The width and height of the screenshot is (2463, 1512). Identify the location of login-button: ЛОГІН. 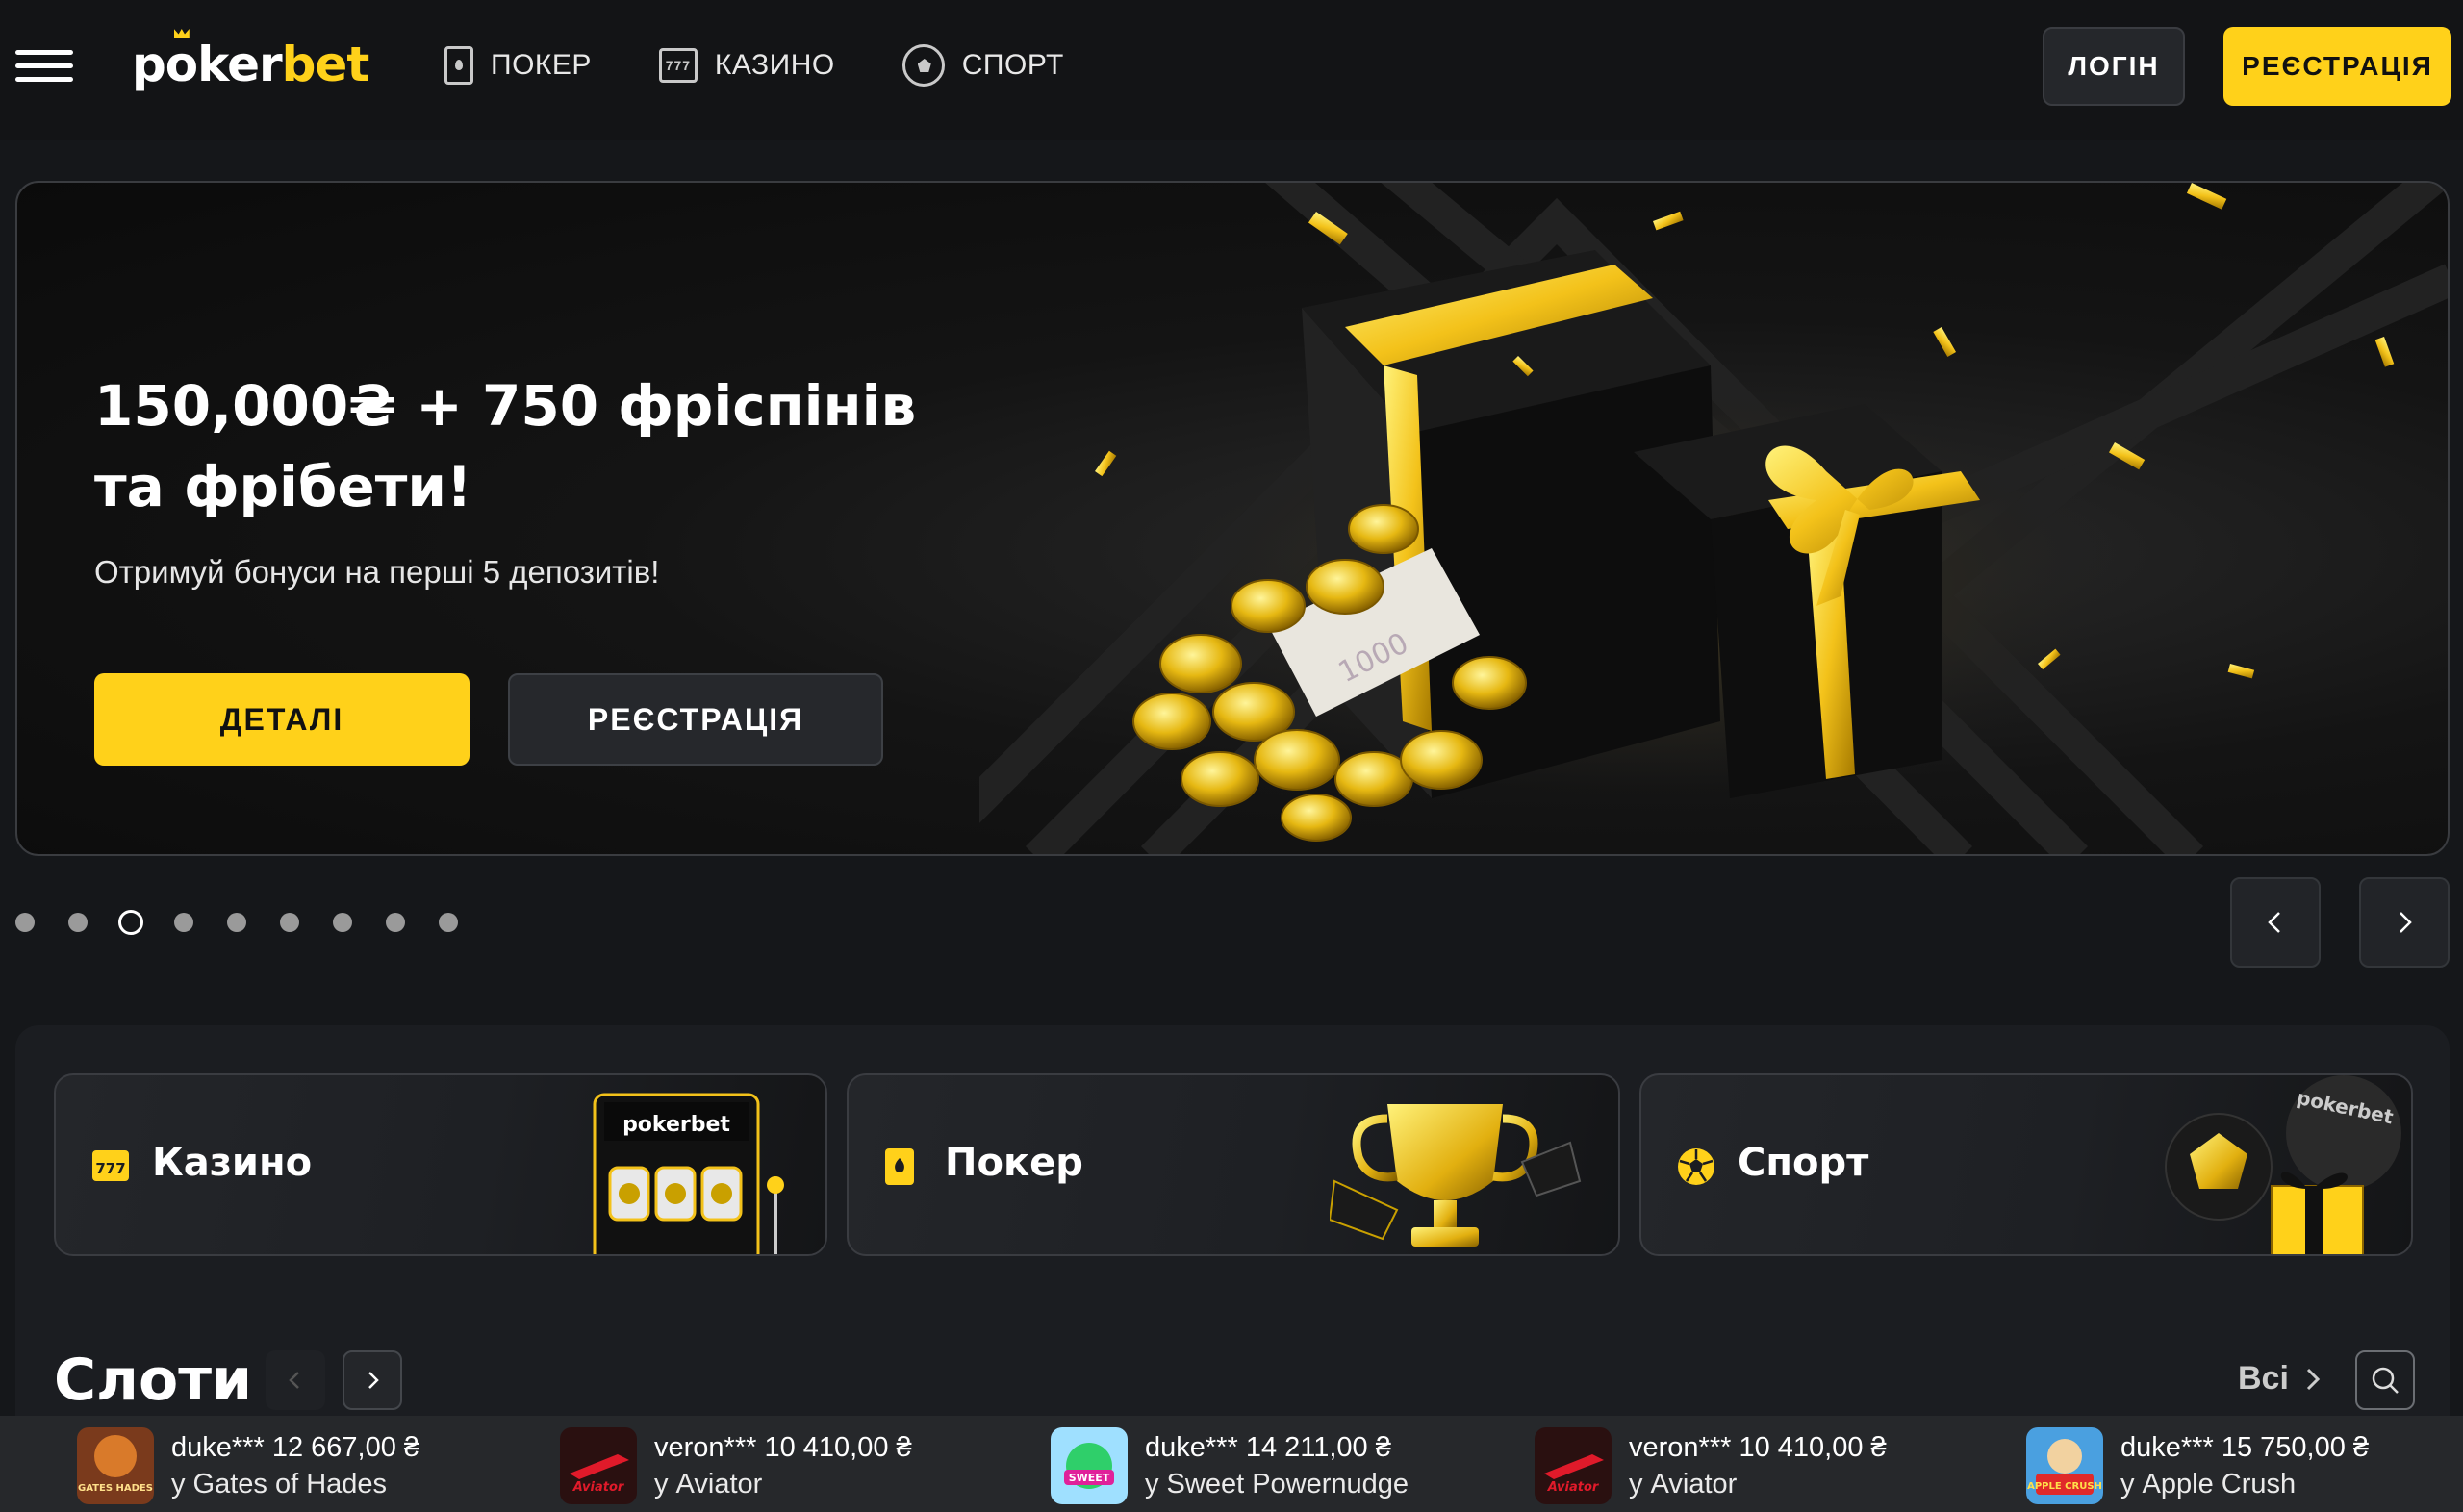
(2114, 67).